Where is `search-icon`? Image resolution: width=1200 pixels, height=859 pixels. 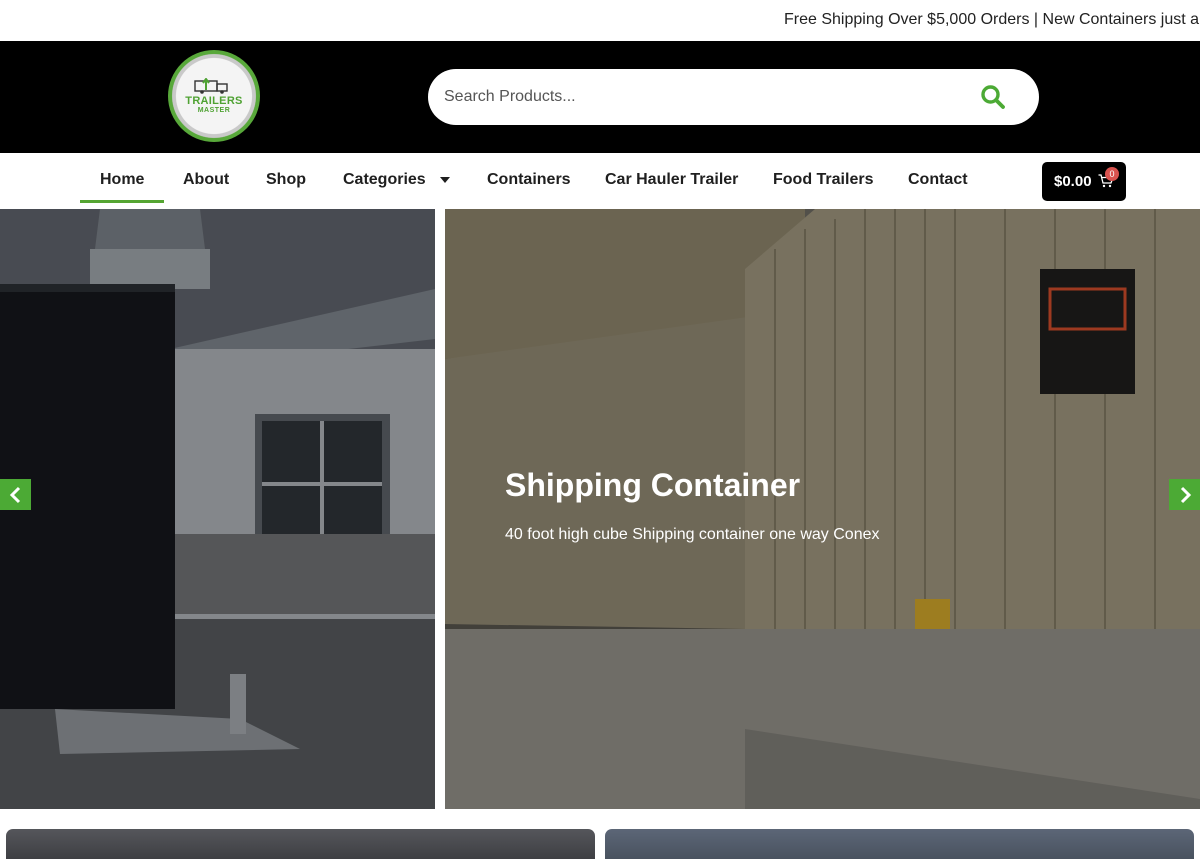 search-icon is located at coordinates (993, 97).